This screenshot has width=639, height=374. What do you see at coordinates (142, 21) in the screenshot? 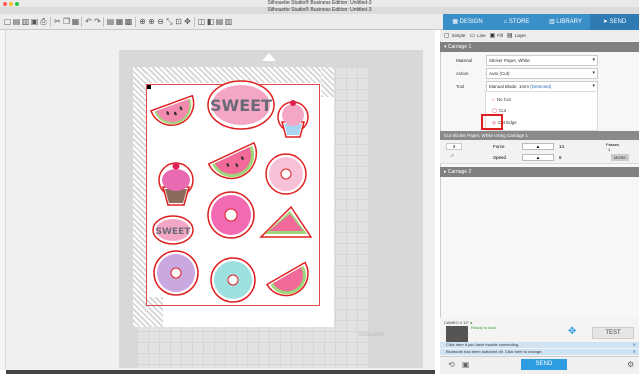
I see `zoom-select-icon: ⊕` at bounding box center [142, 21].